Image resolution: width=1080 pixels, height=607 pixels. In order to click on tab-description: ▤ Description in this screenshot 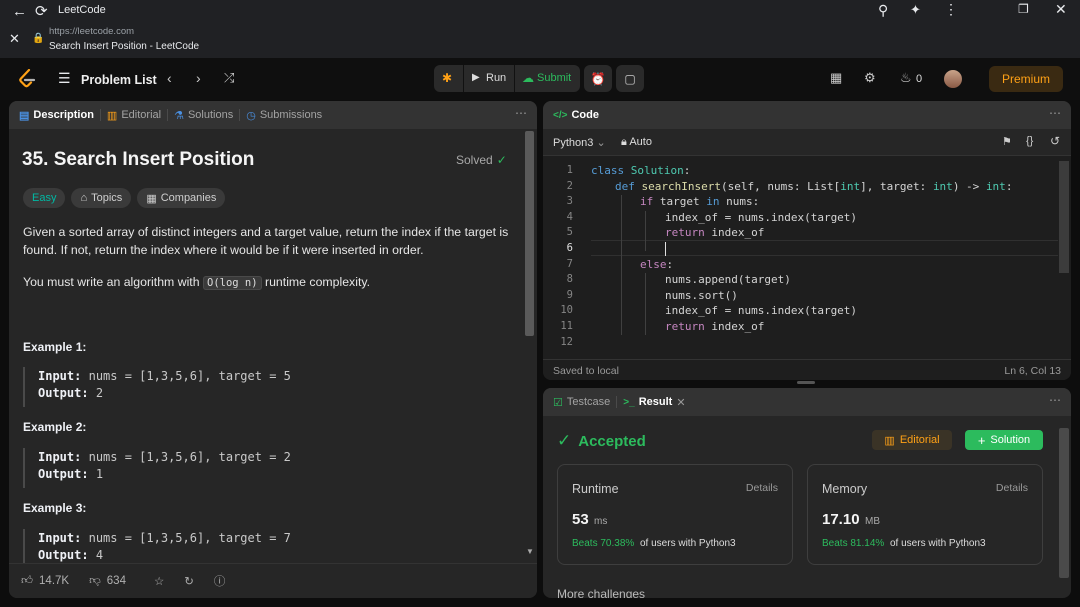, I will do `click(54, 115)`.